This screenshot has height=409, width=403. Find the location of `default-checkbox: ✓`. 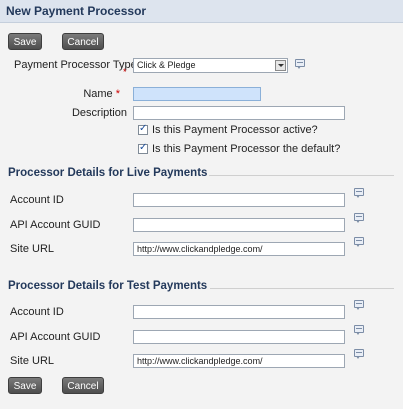

default-checkbox: ✓ is located at coordinates (143, 148).